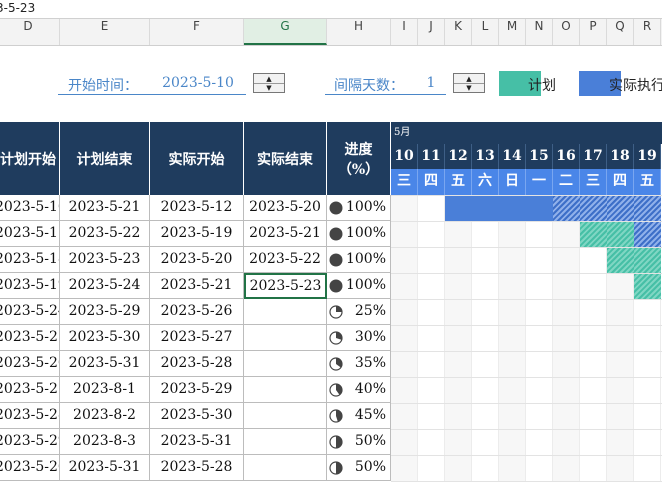 This screenshot has height=482, width=662. What do you see at coordinates (285, 234) in the screenshot?
I see `cell-actual-end: 2023-5-21` at bounding box center [285, 234].